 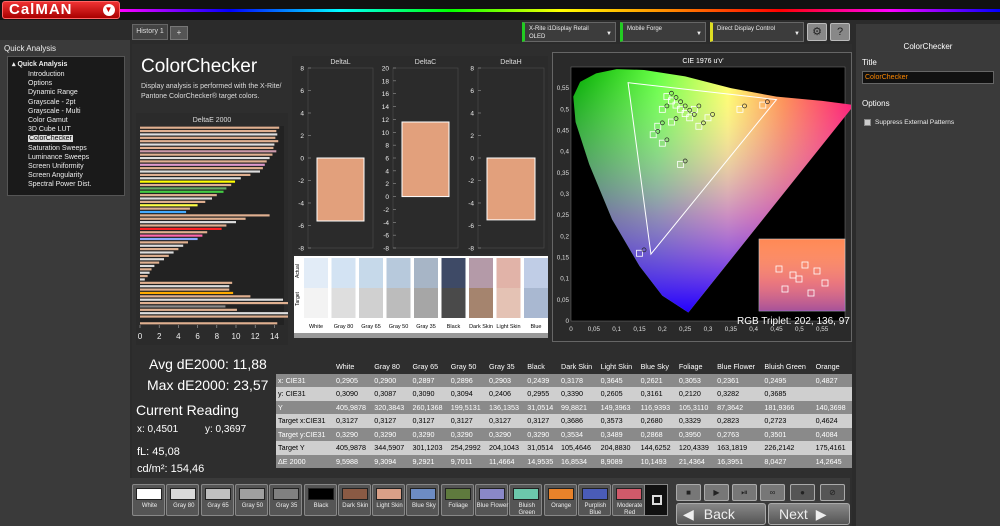 What do you see at coordinates (663, 32) in the screenshot?
I see `source-select: Mobile Forge ▼` at bounding box center [663, 32].